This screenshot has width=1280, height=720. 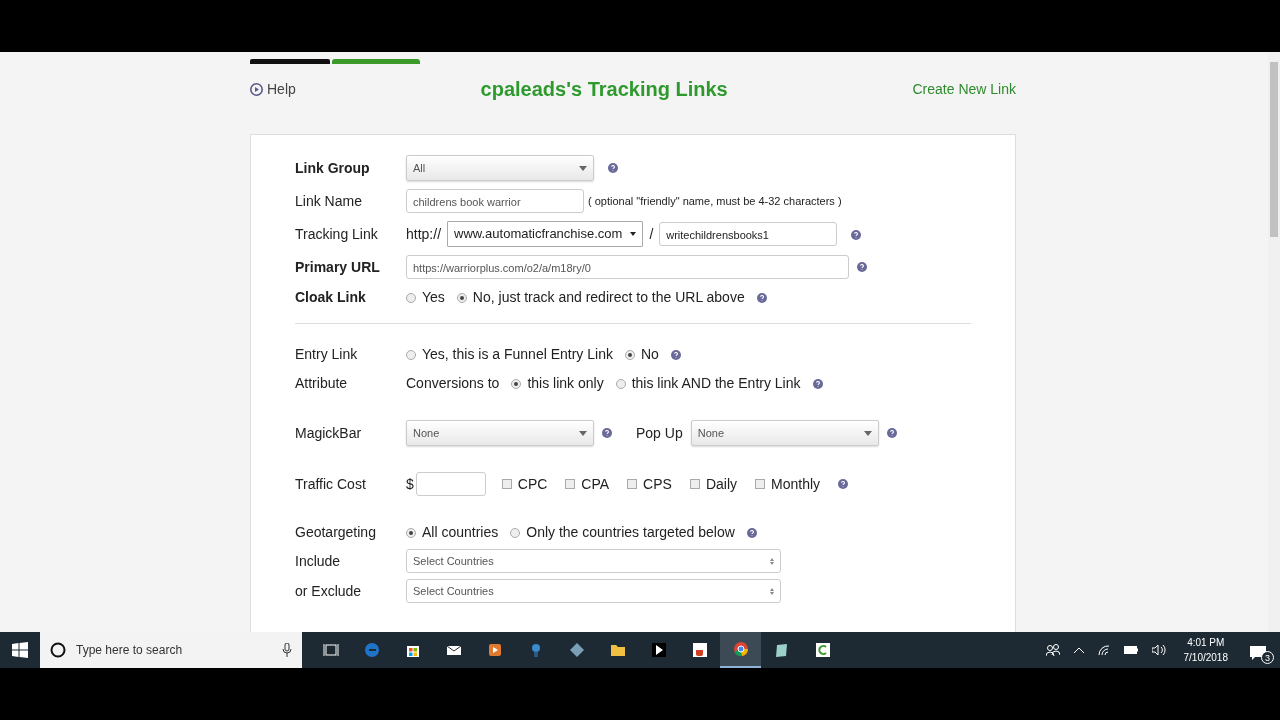 What do you see at coordinates (708, 383) in the screenshot?
I see `radio-option: this link AND the Entry Link` at bounding box center [708, 383].